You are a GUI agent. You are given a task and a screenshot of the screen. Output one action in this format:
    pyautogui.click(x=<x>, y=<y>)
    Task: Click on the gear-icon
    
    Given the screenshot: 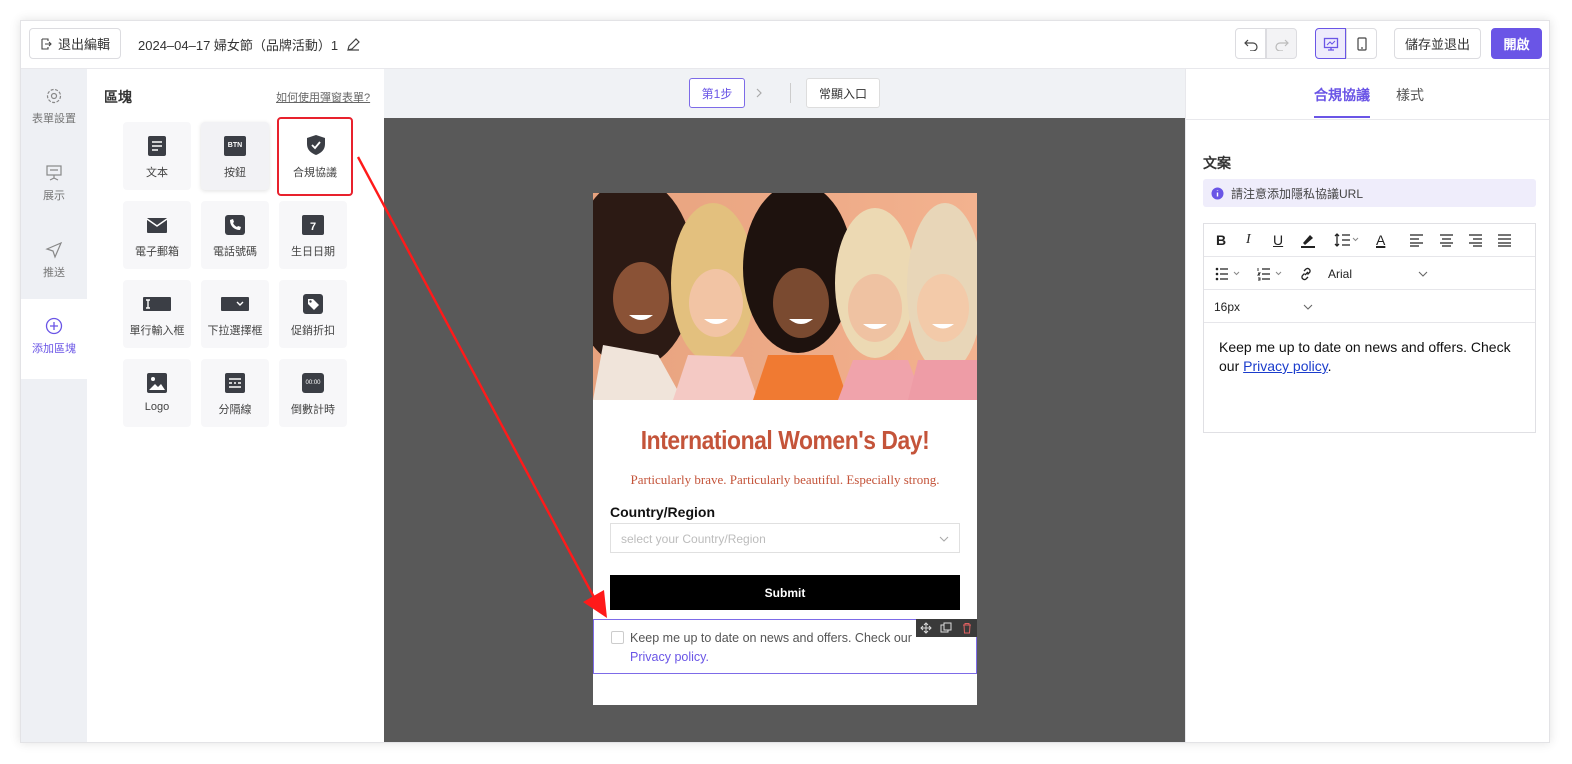 What is the action you would take?
    pyautogui.click(x=54, y=96)
    